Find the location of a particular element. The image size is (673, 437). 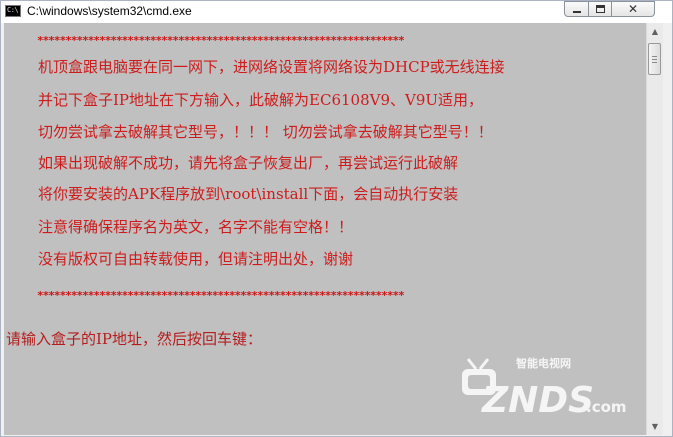

console-line: 将你要安装的APK程序放到\root\install下面，会自动执行安装 is located at coordinates (248, 194).